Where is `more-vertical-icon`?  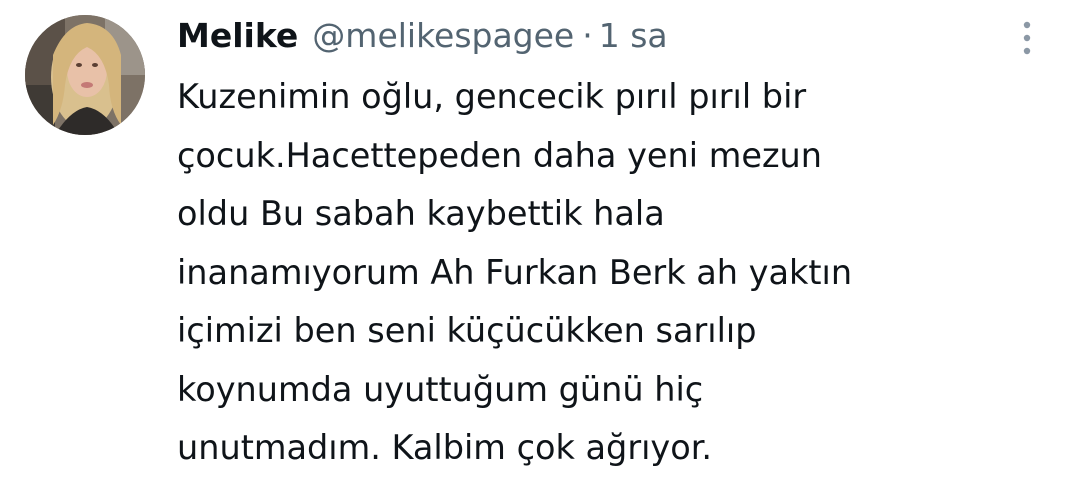 more-vertical-icon is located at coordinates (1027, 38).